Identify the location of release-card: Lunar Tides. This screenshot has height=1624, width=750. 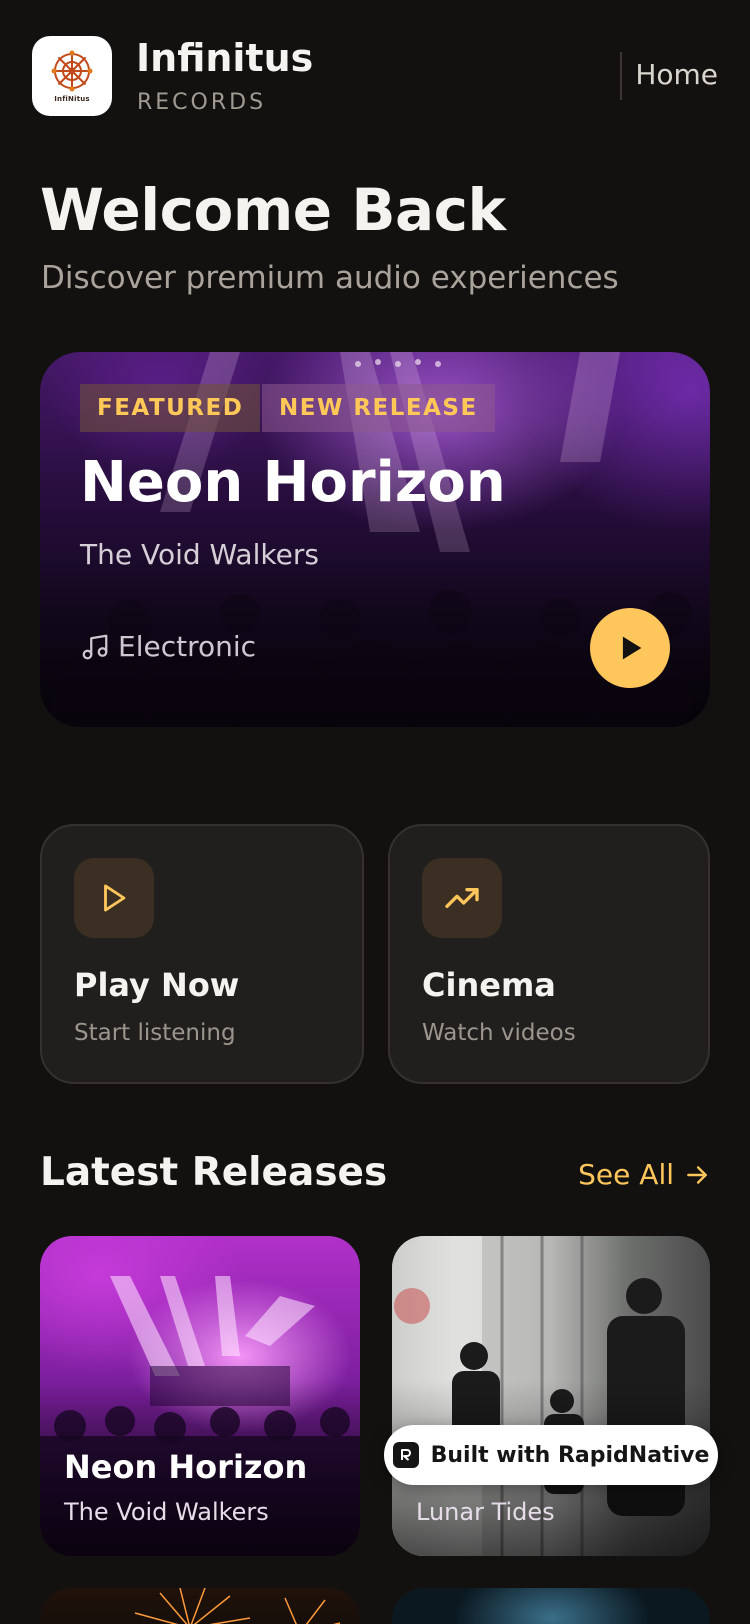
(551, 1396).